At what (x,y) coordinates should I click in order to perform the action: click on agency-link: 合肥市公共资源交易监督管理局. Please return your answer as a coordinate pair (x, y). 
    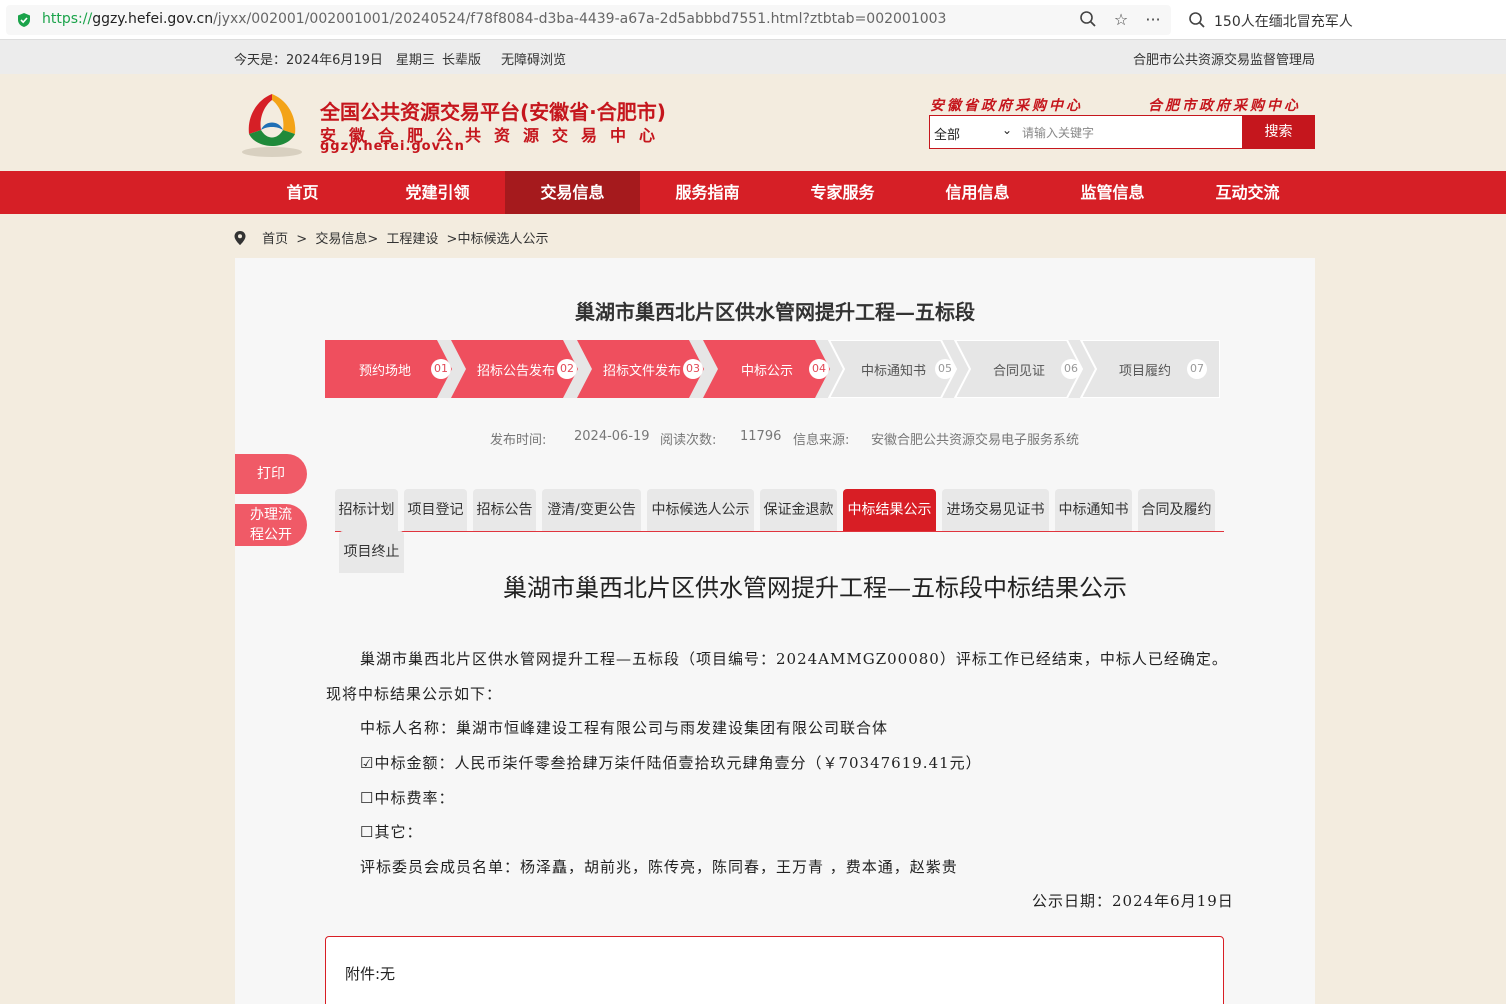
    Looking at the image, I should click on (1224, 58).